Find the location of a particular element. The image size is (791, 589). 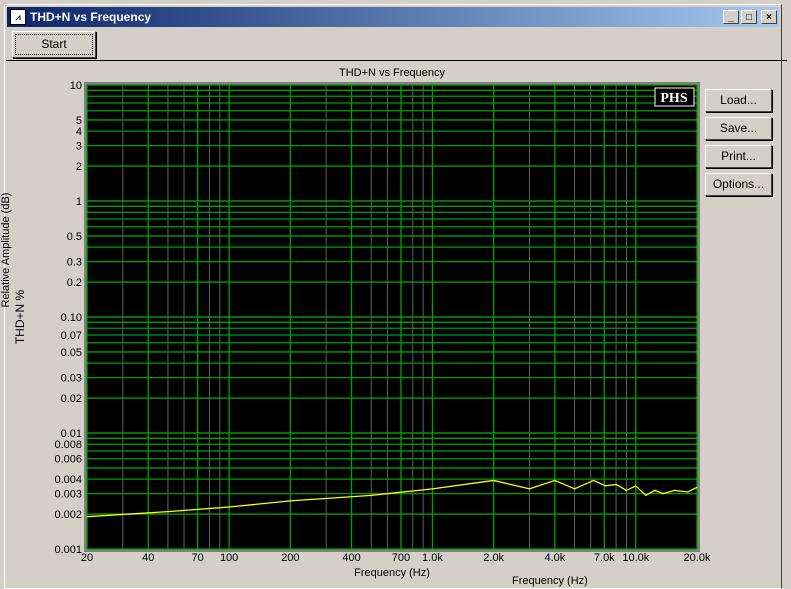

y-tick-label: 3 is located at coordinates (79, 147).